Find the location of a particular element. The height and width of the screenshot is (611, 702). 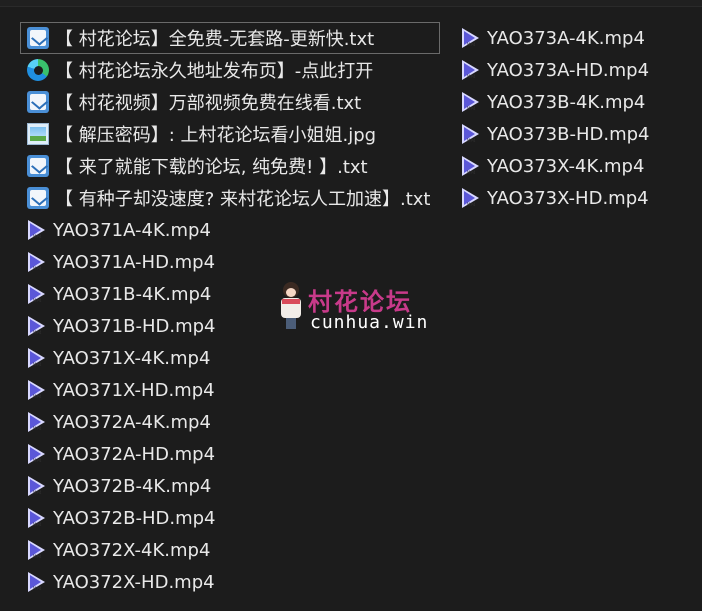

file-name: 【 来了就能下载的论坛, 纯免费! 】.txt is located at coordinates (211, 167).